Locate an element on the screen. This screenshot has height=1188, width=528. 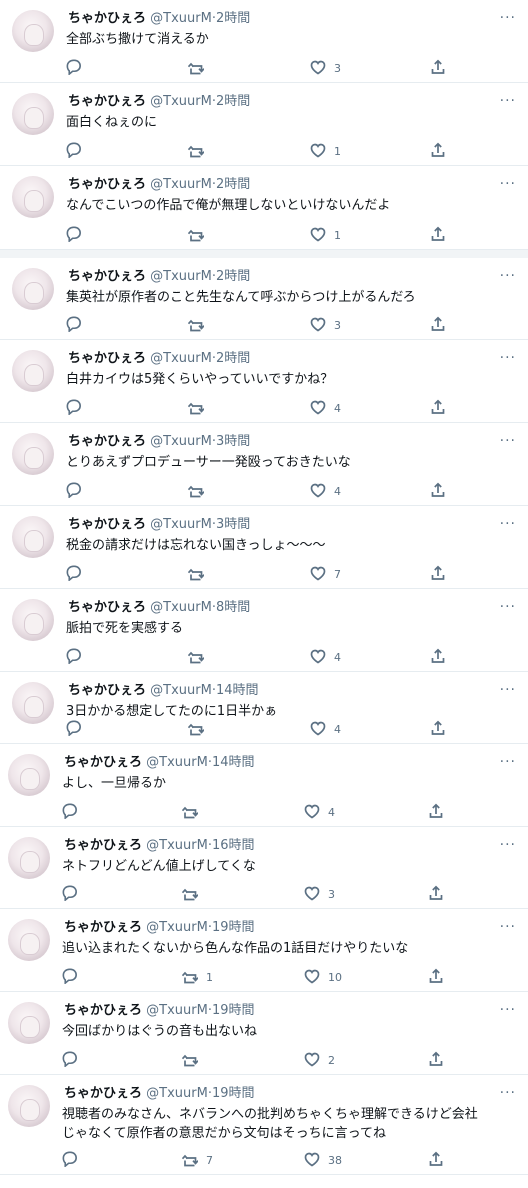
like-button: 7 is located at coordinates (325, 574).